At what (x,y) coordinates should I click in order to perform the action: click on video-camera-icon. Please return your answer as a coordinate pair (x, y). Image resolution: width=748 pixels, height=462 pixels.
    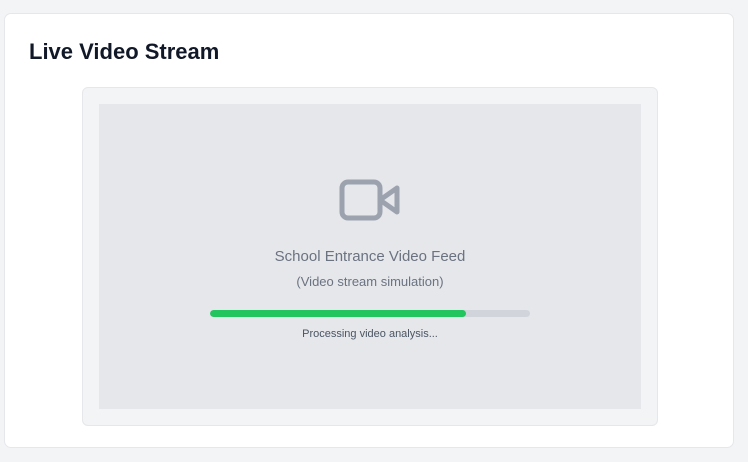
    Looking at the image, I should click on (369, 200).